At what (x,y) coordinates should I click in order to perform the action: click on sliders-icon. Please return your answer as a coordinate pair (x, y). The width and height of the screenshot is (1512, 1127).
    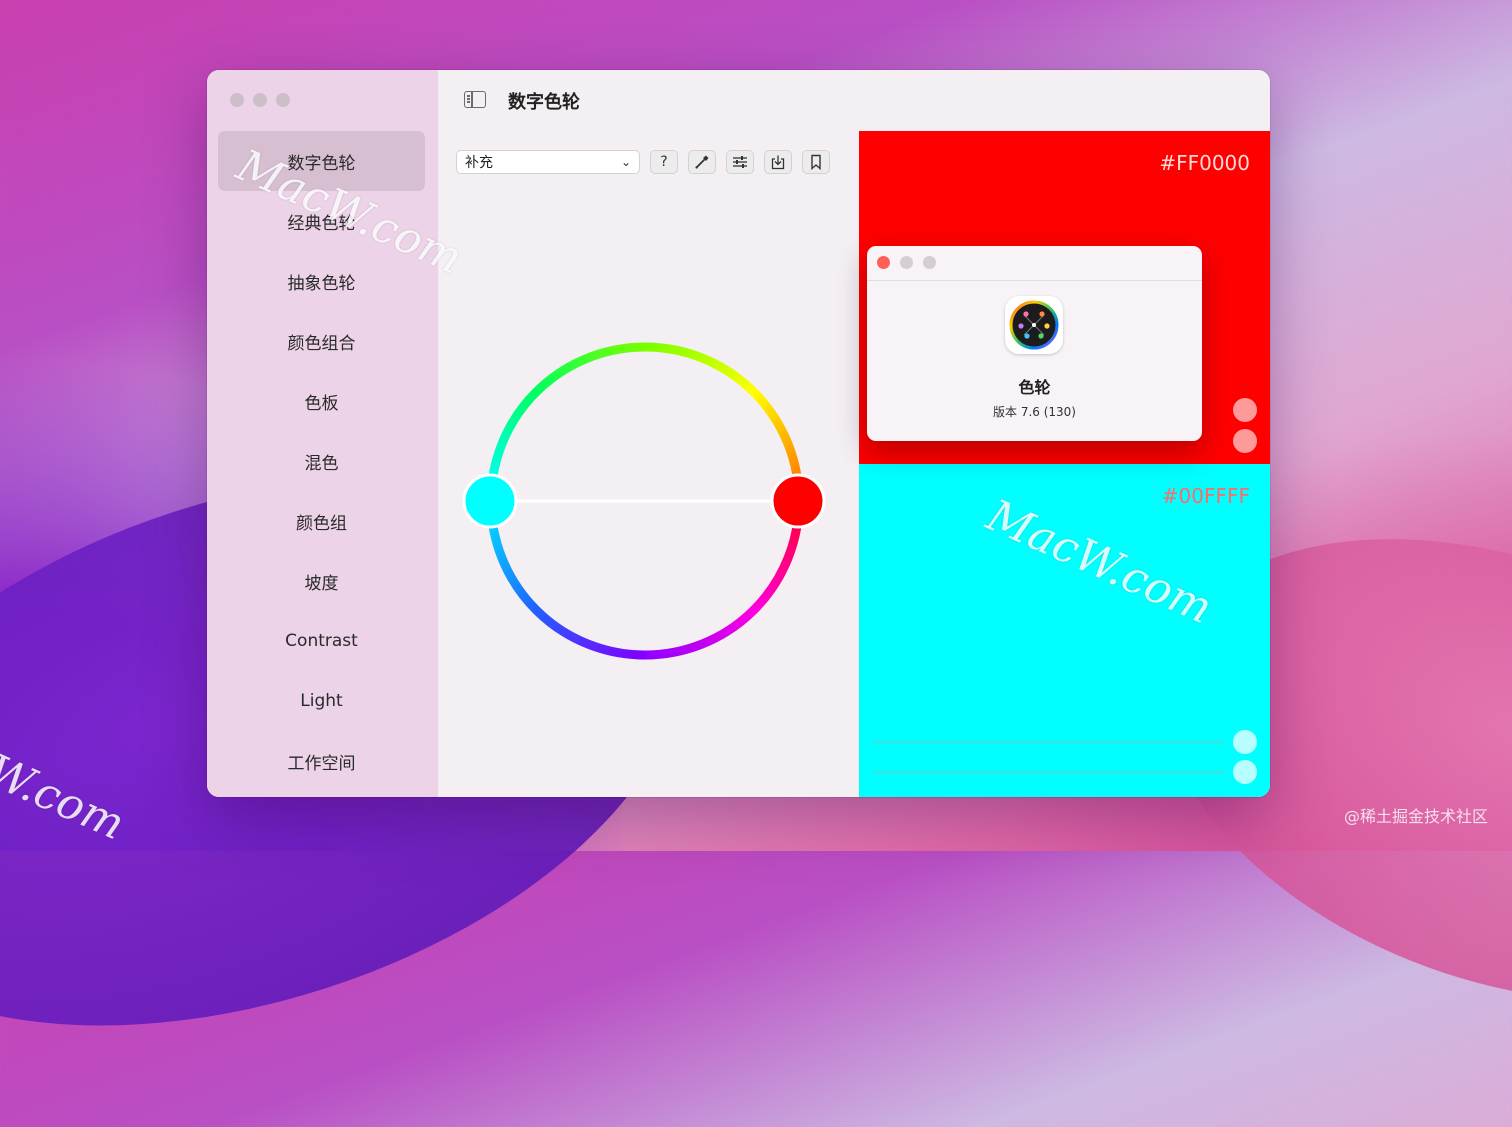
    Looking at the image, I should click on (740, 162).